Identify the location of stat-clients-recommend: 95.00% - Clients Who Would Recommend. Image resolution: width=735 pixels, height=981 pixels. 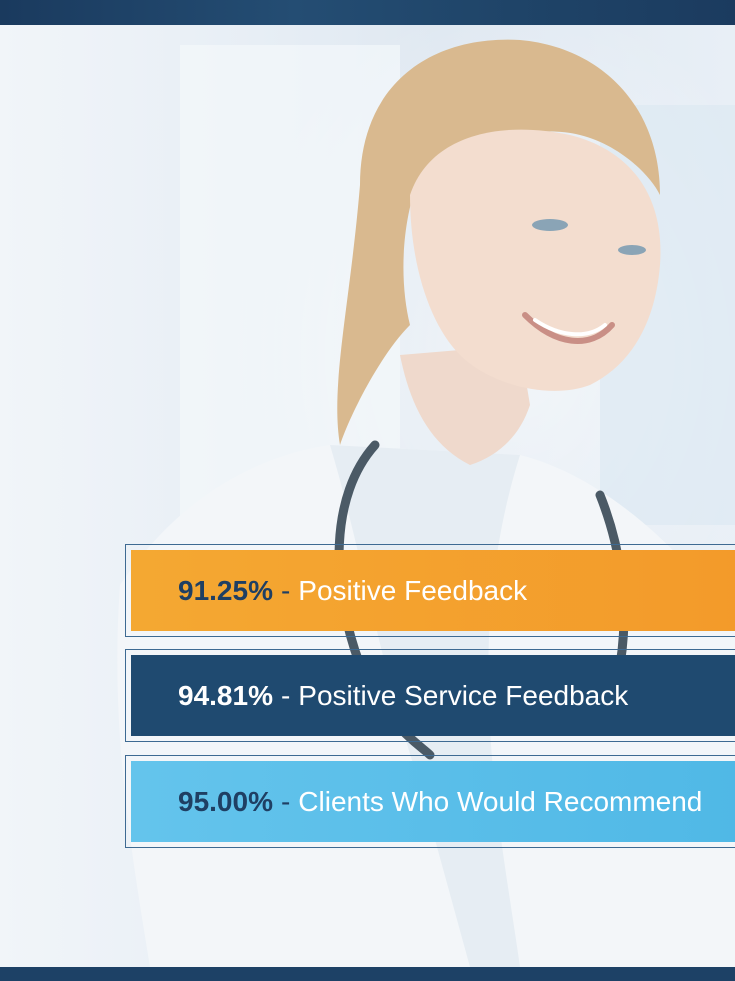
(430, 801).